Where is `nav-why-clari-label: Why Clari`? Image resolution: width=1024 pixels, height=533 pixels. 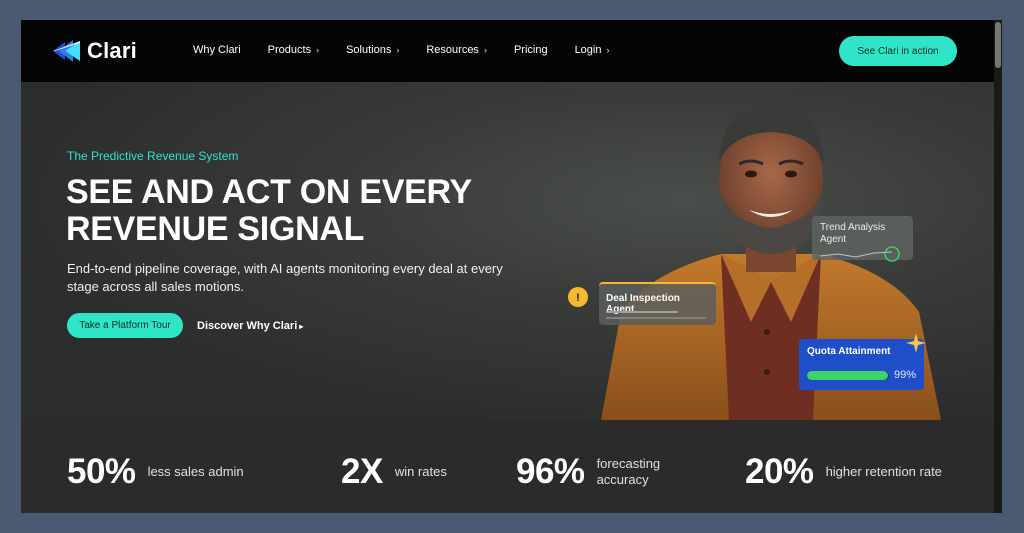
nav-why-clari-label: Why Clari is located at coordinates (217, 50).